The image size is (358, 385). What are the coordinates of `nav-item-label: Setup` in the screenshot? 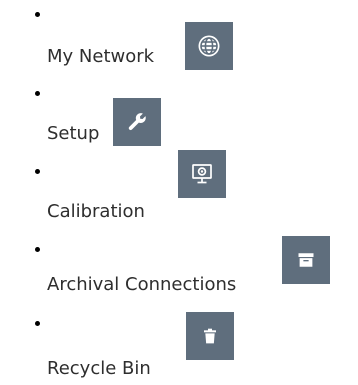 It's located at (73, 134).